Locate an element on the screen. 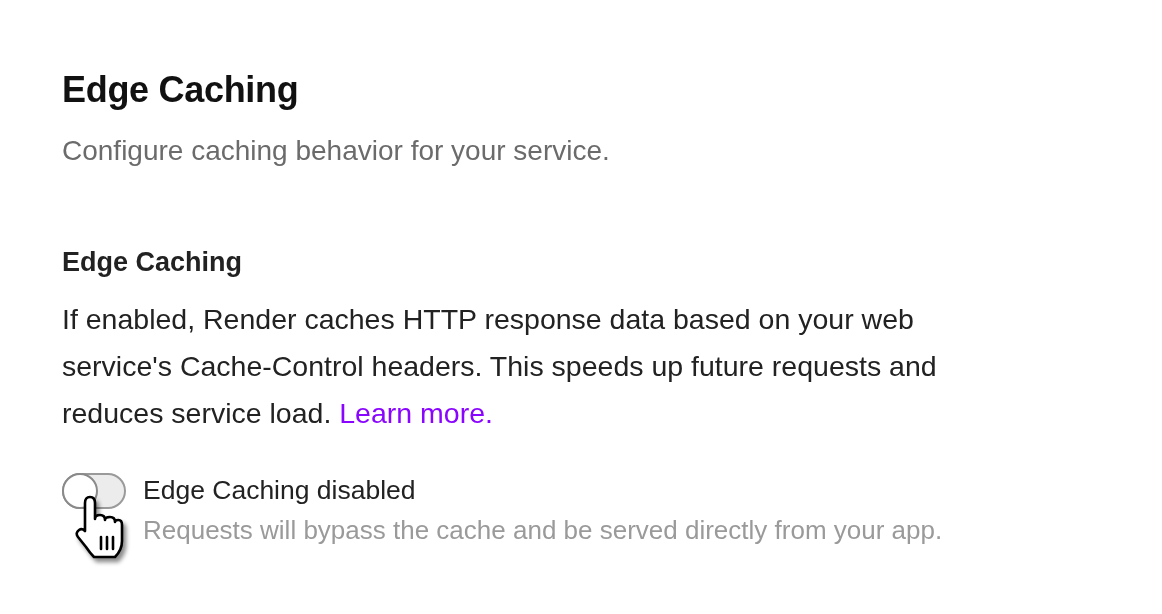 This screenshot has width=1162, height=614. hand-pointer-icon is located at coordinates (99, 527).